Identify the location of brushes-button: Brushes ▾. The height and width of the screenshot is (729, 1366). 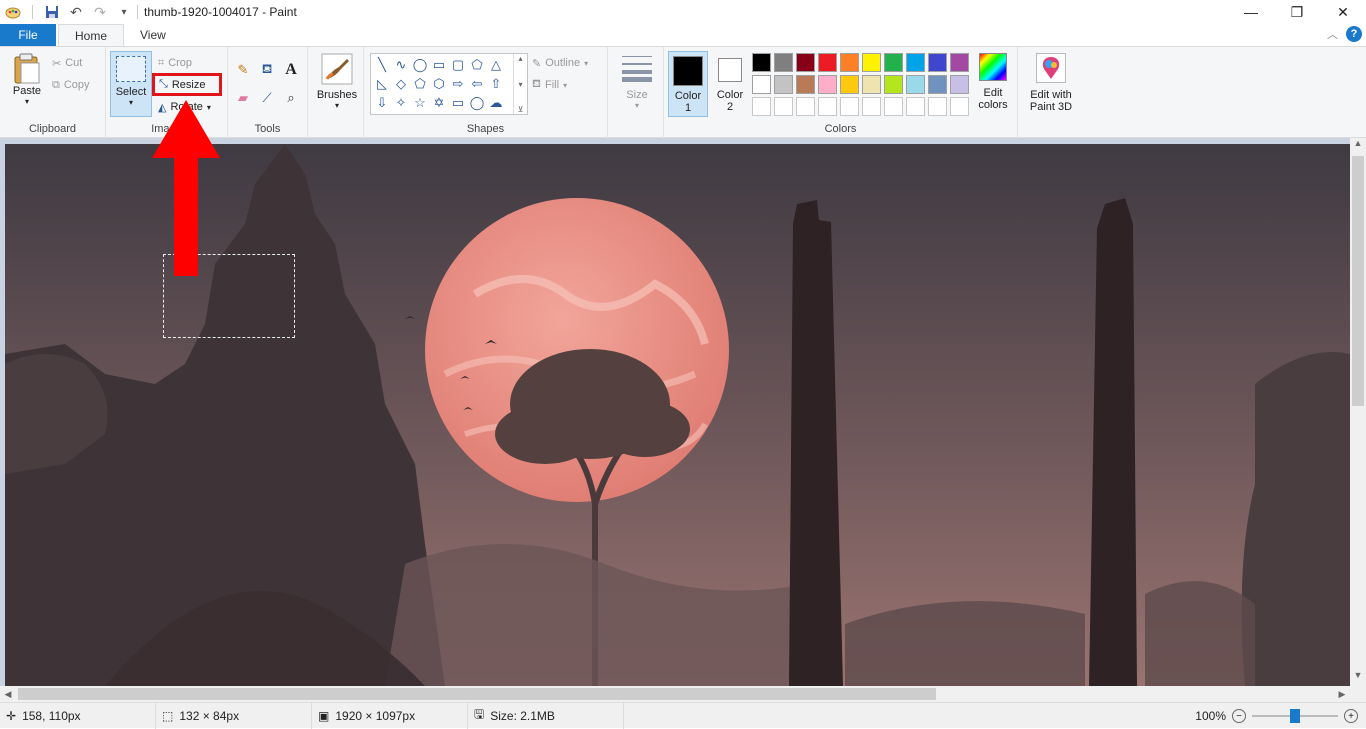
(337, 81).